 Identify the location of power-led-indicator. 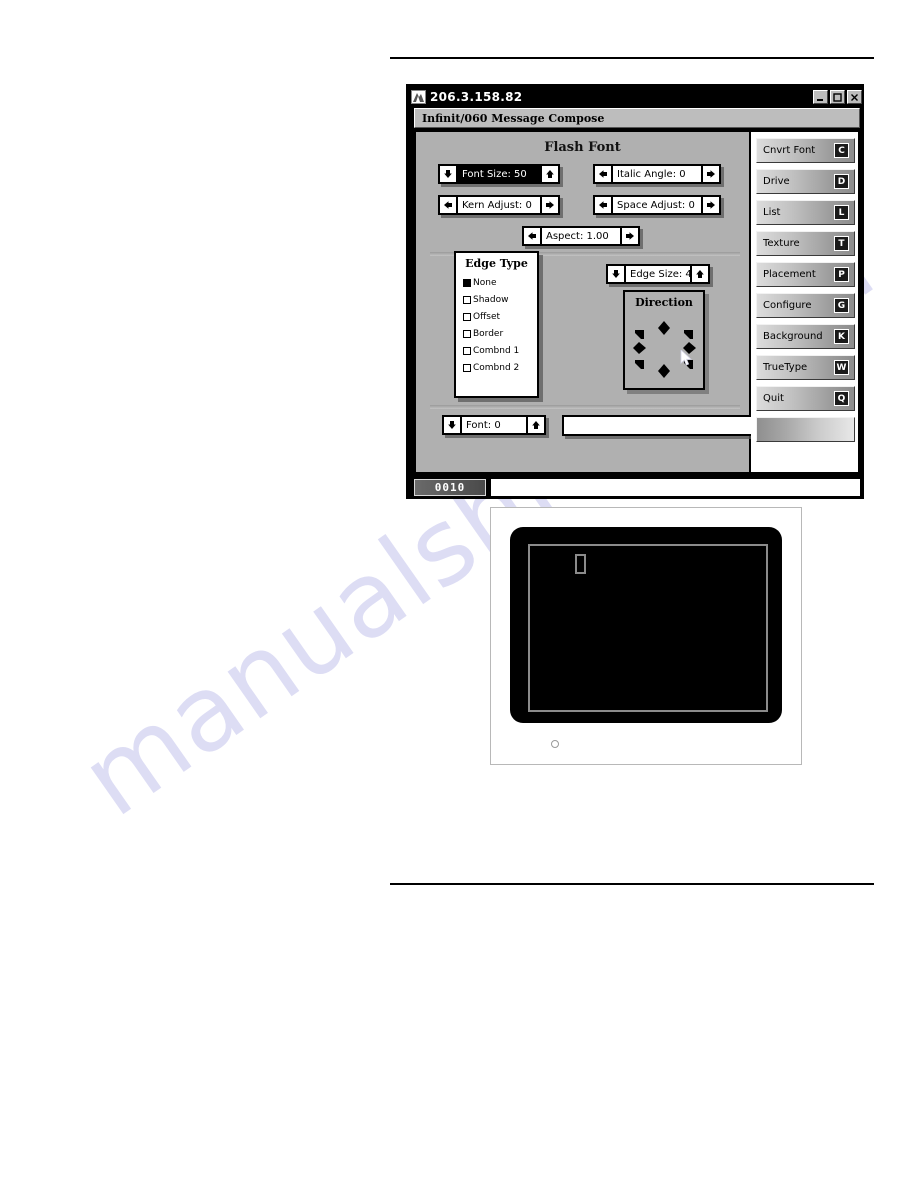
(555, 744).